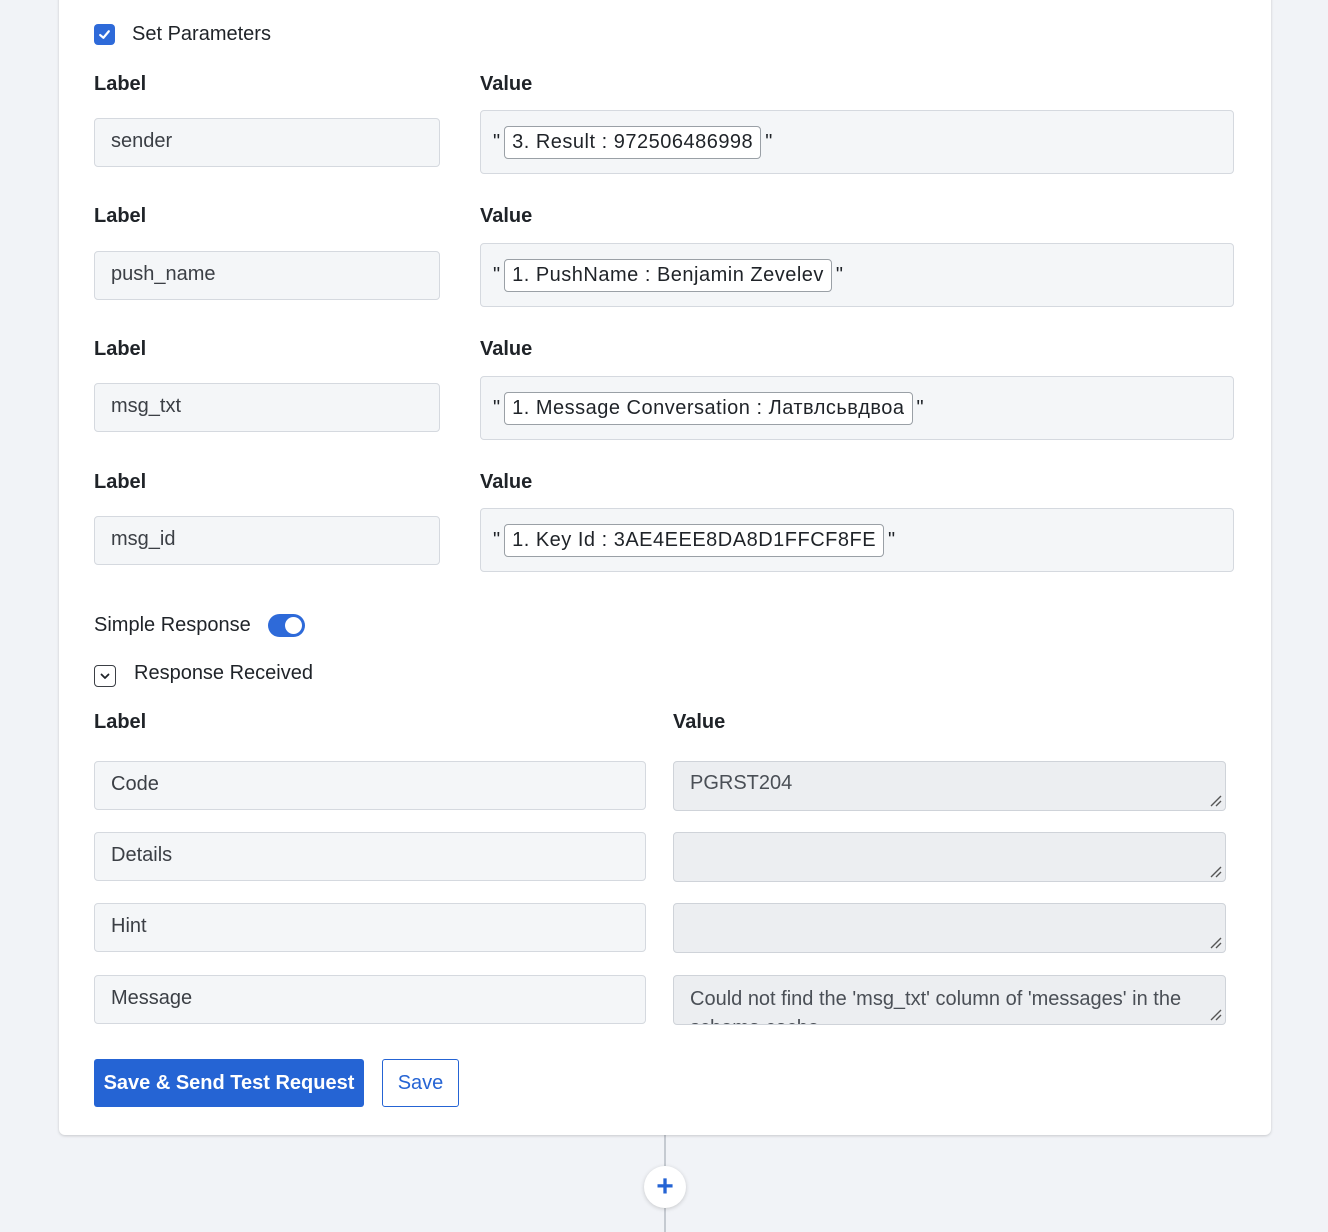 The image size is (1328, 1232). I want to click on flow-connector-bottom, so click(665, 1220).